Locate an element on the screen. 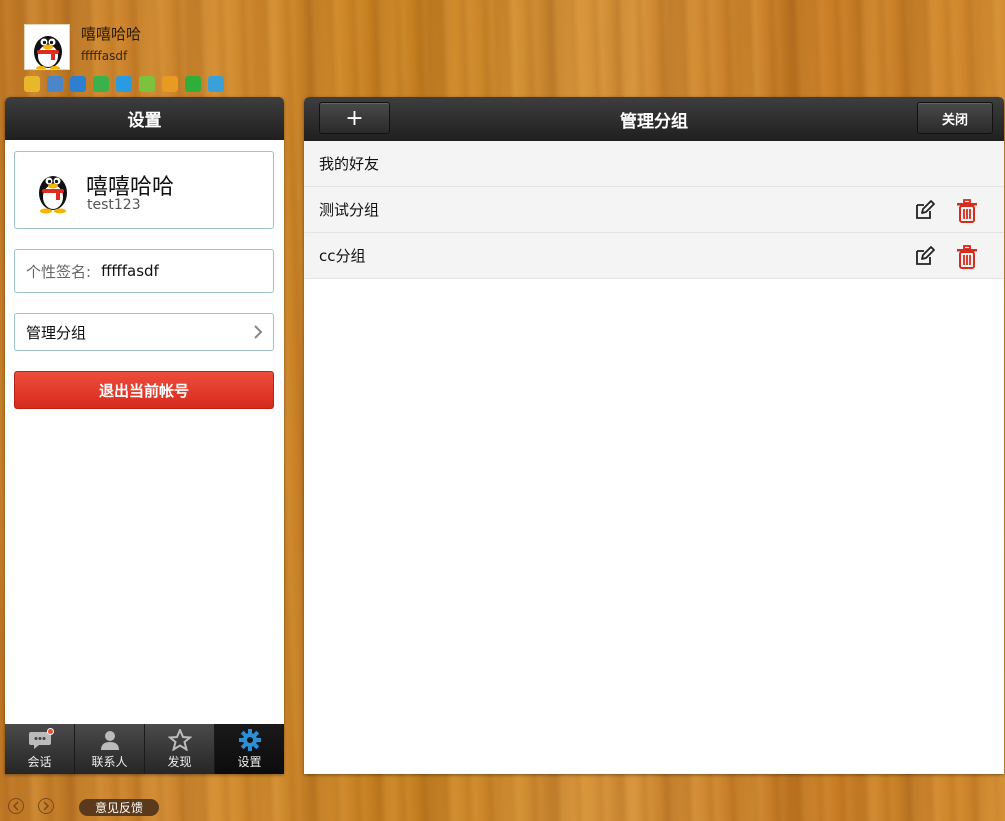 The image size is (1005, 821). star-app-icon is located at coordinates (32, 84).